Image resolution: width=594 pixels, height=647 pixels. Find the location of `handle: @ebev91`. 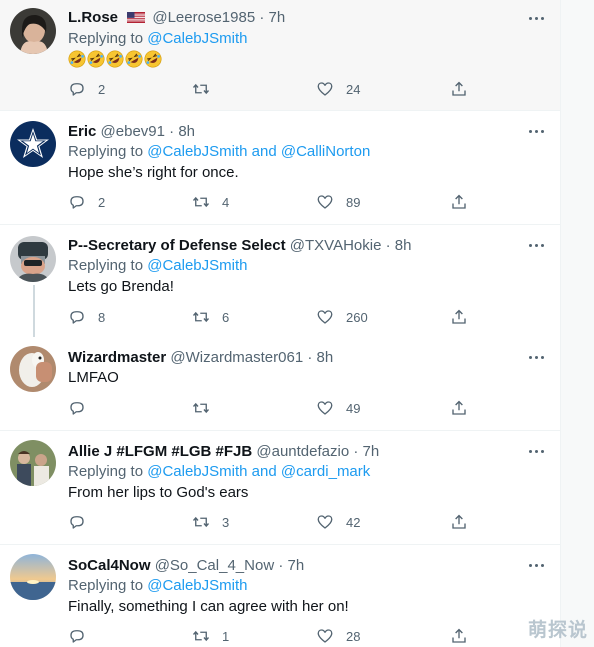

handle: @ebev91 is located at coordinates (133, 131).